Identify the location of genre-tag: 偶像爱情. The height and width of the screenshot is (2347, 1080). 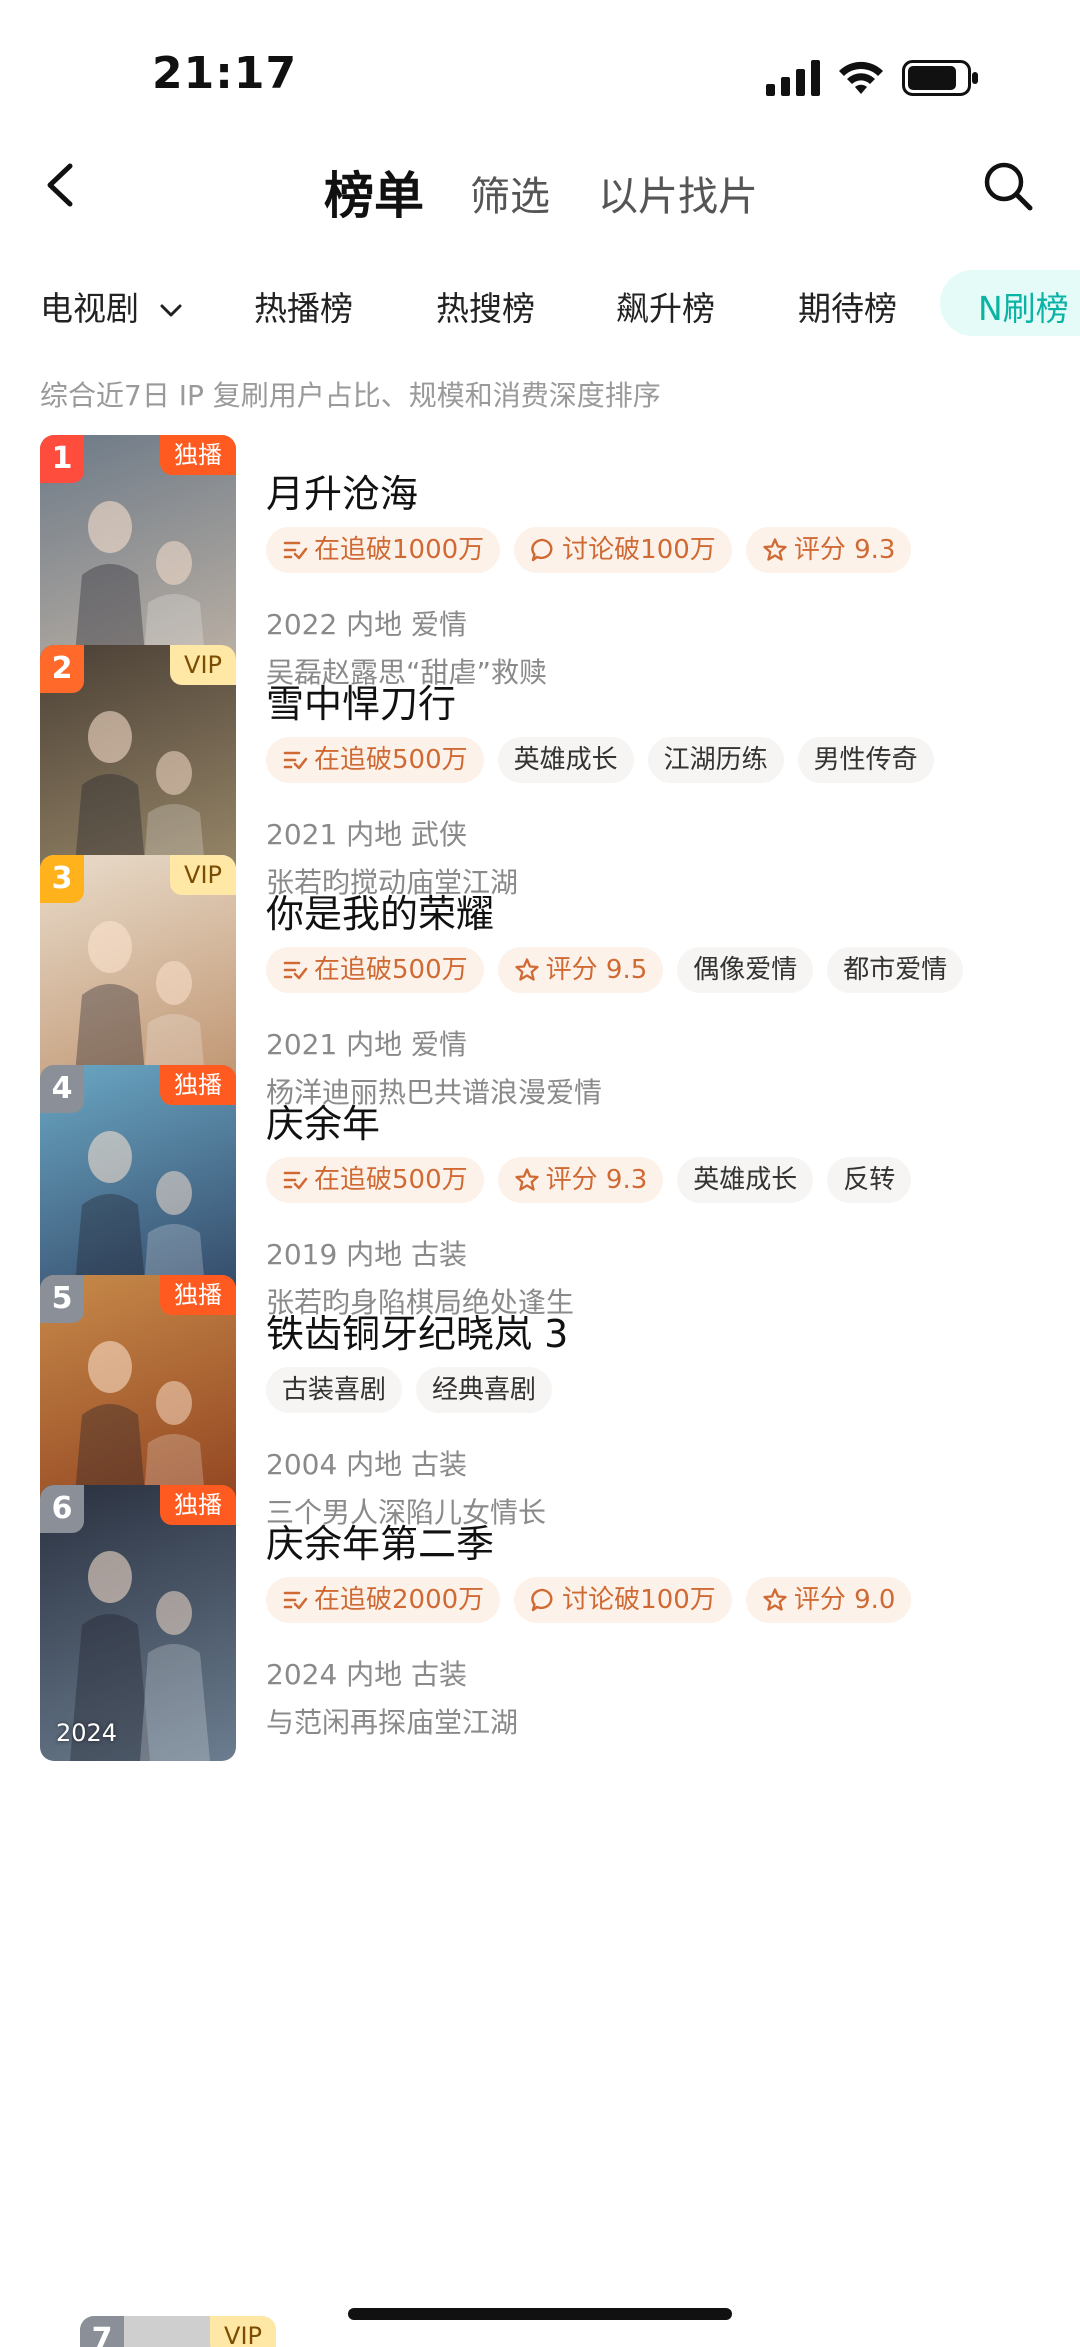
(745, 970).